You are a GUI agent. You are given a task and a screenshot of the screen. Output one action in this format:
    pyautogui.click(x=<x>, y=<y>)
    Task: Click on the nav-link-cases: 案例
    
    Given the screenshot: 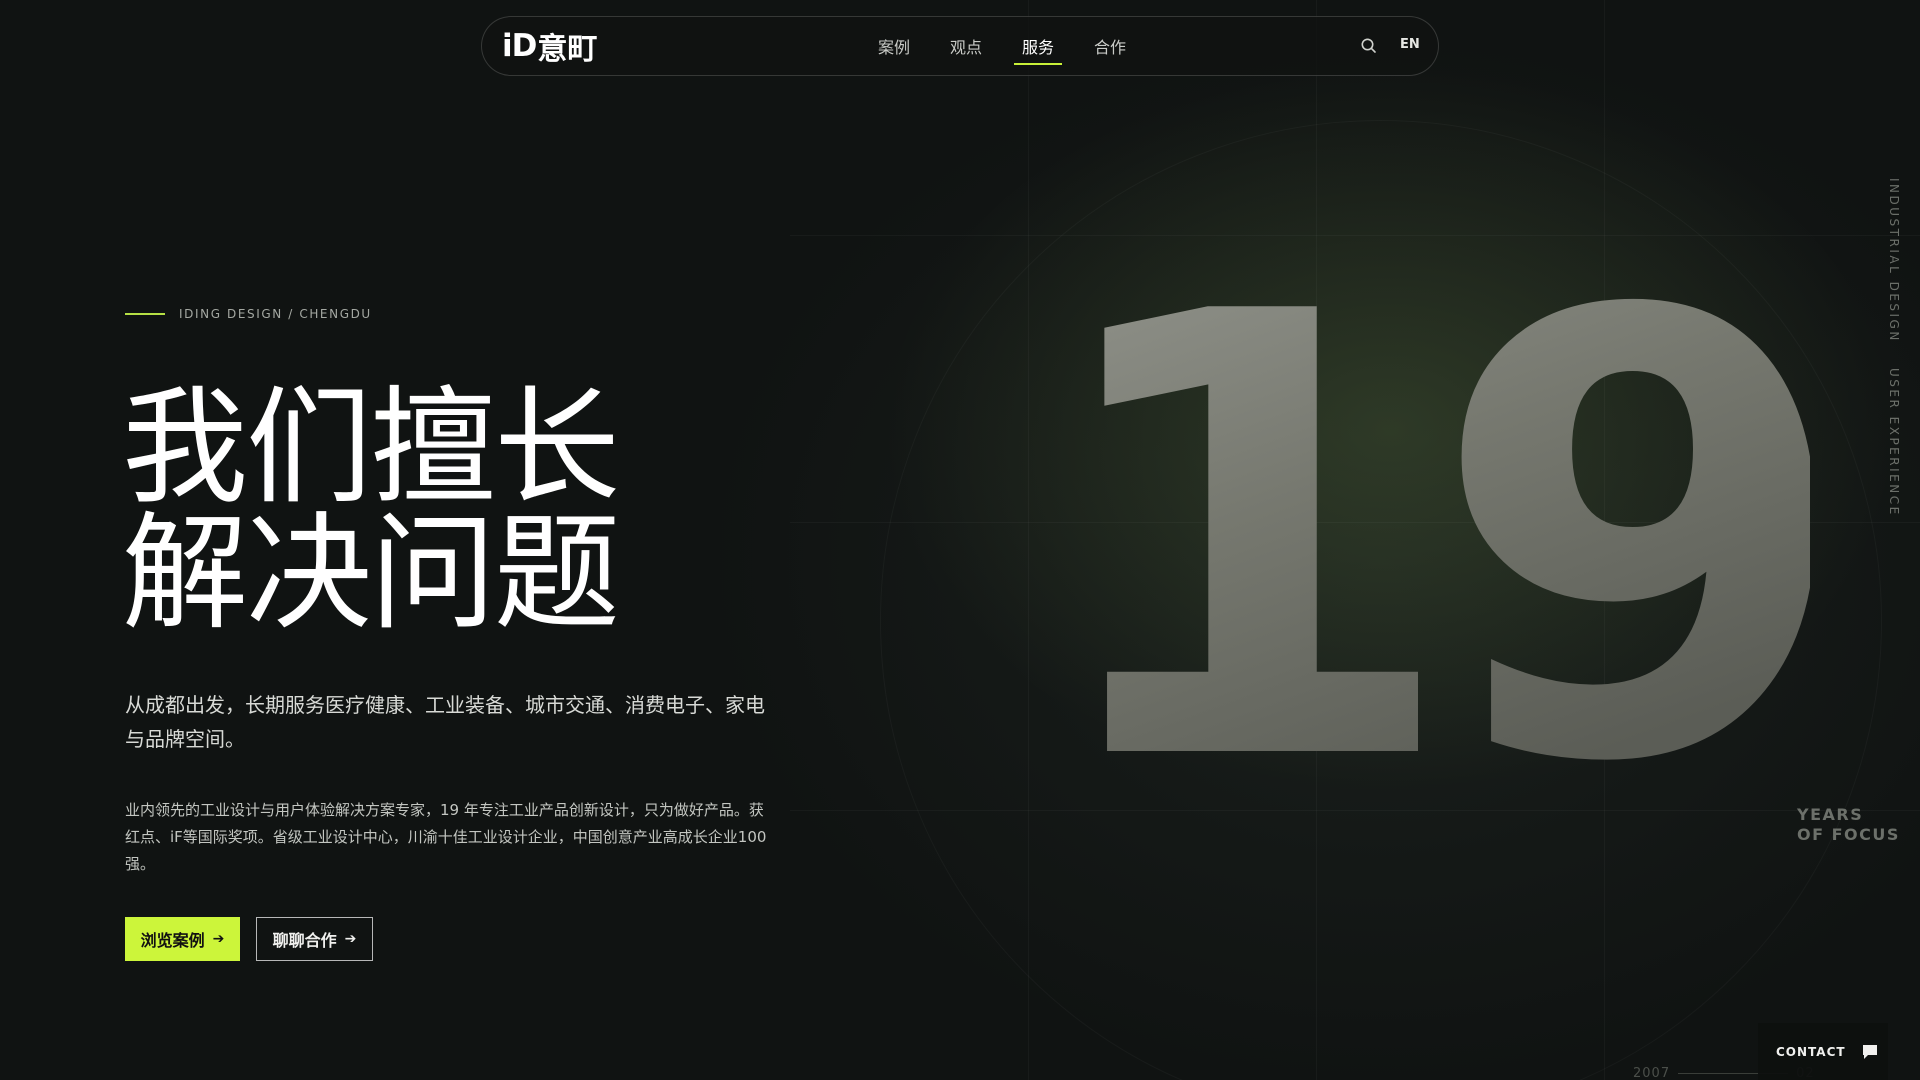 What is the action you would take?
    pyautogui.click(x=894, y=46)
    